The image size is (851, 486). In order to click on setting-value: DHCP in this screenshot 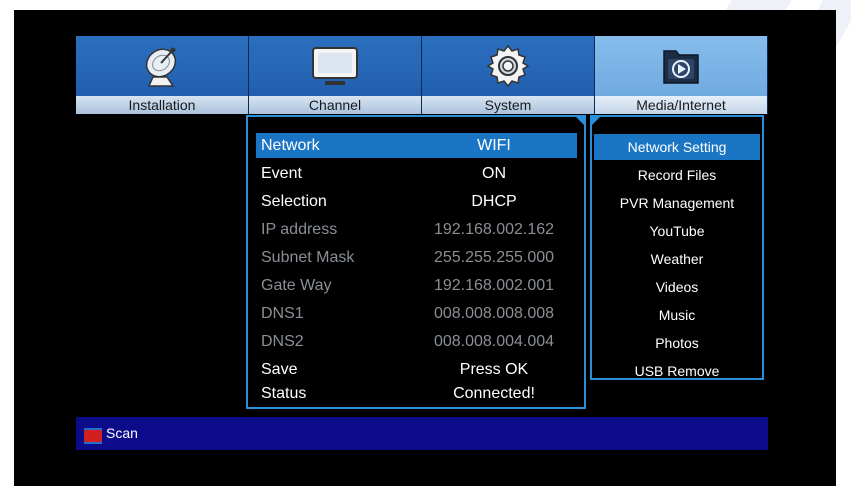, I will do `click(494, 201)`.